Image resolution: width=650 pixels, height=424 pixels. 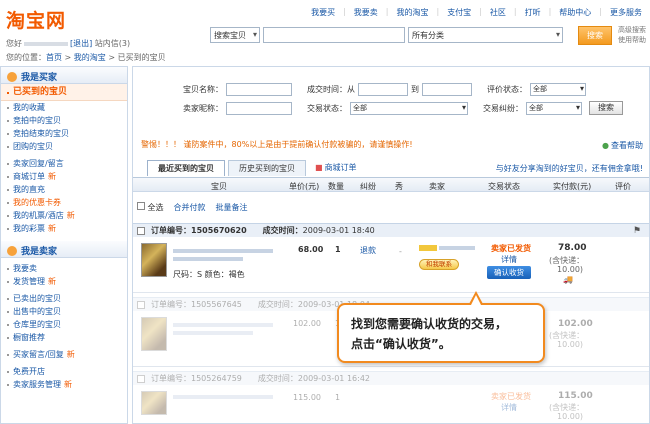 What do you see at coordinates (412, 12) in the screenshot?
I see `nav-mytaobao: 我的淘宝` at bounding box center [412, 12].